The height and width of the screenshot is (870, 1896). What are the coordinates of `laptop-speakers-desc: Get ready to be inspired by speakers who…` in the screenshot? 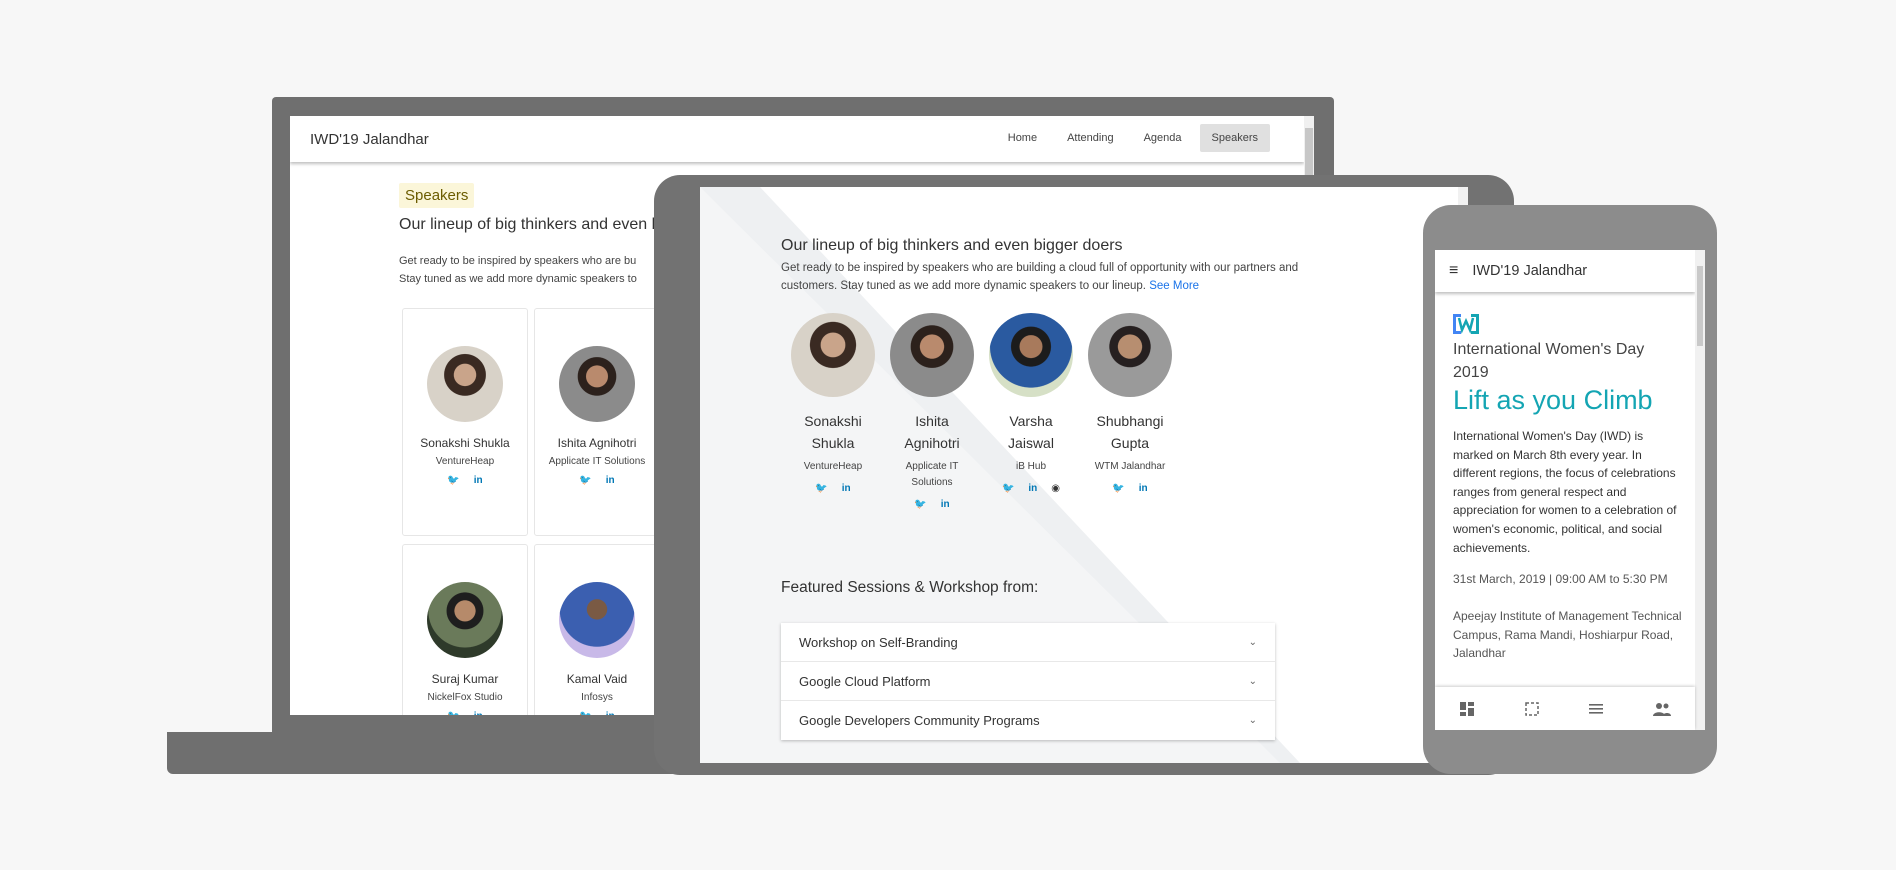 It's located at (518, 270).